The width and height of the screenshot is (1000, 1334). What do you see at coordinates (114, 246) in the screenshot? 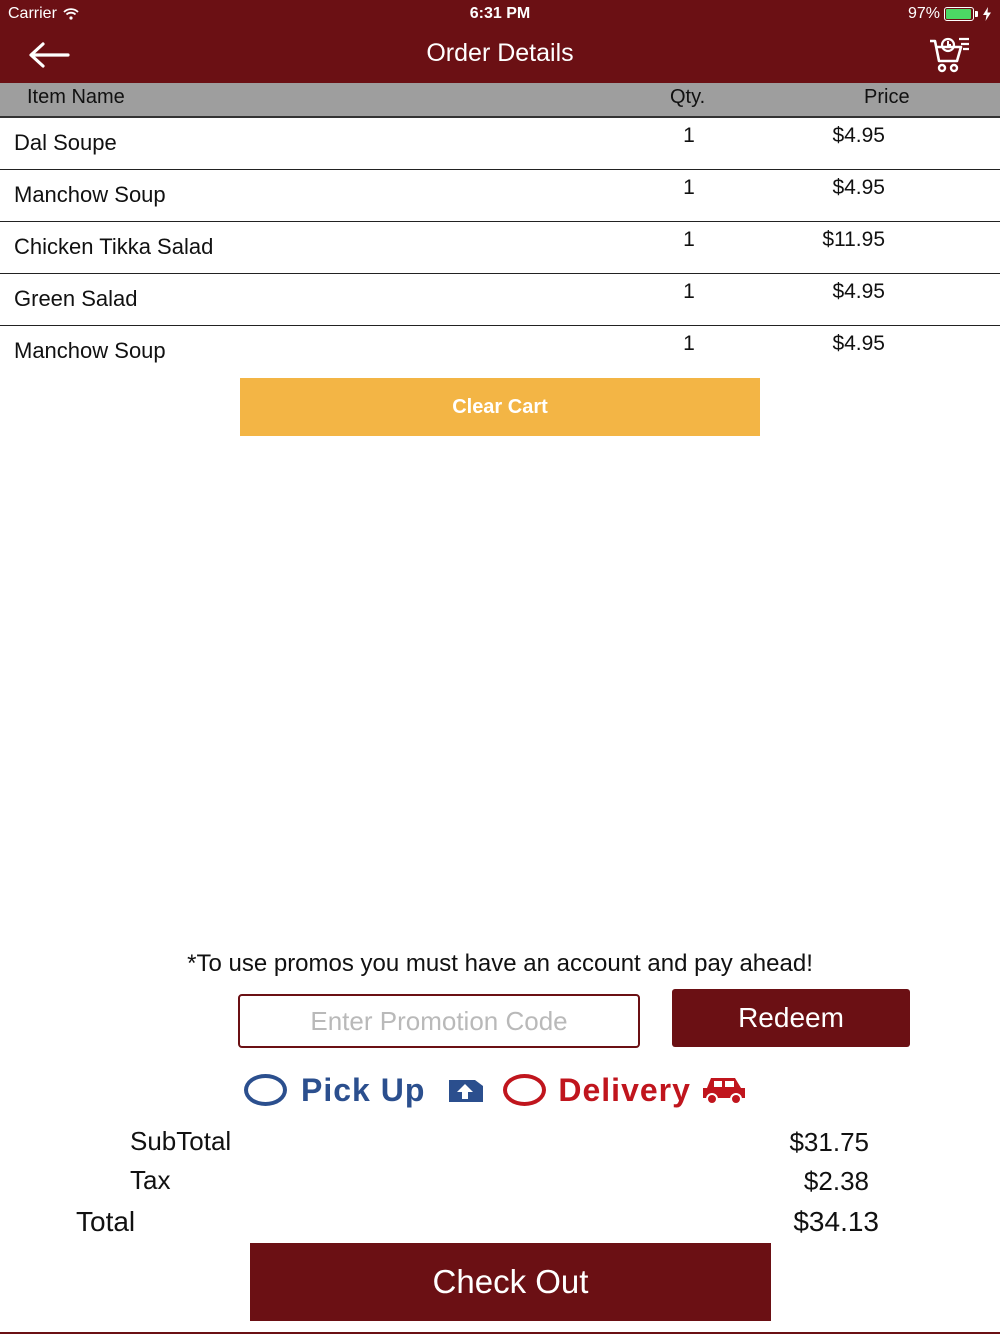
I see `item-name: Chicken Tikka Salad` at bounding box center [114, 246].